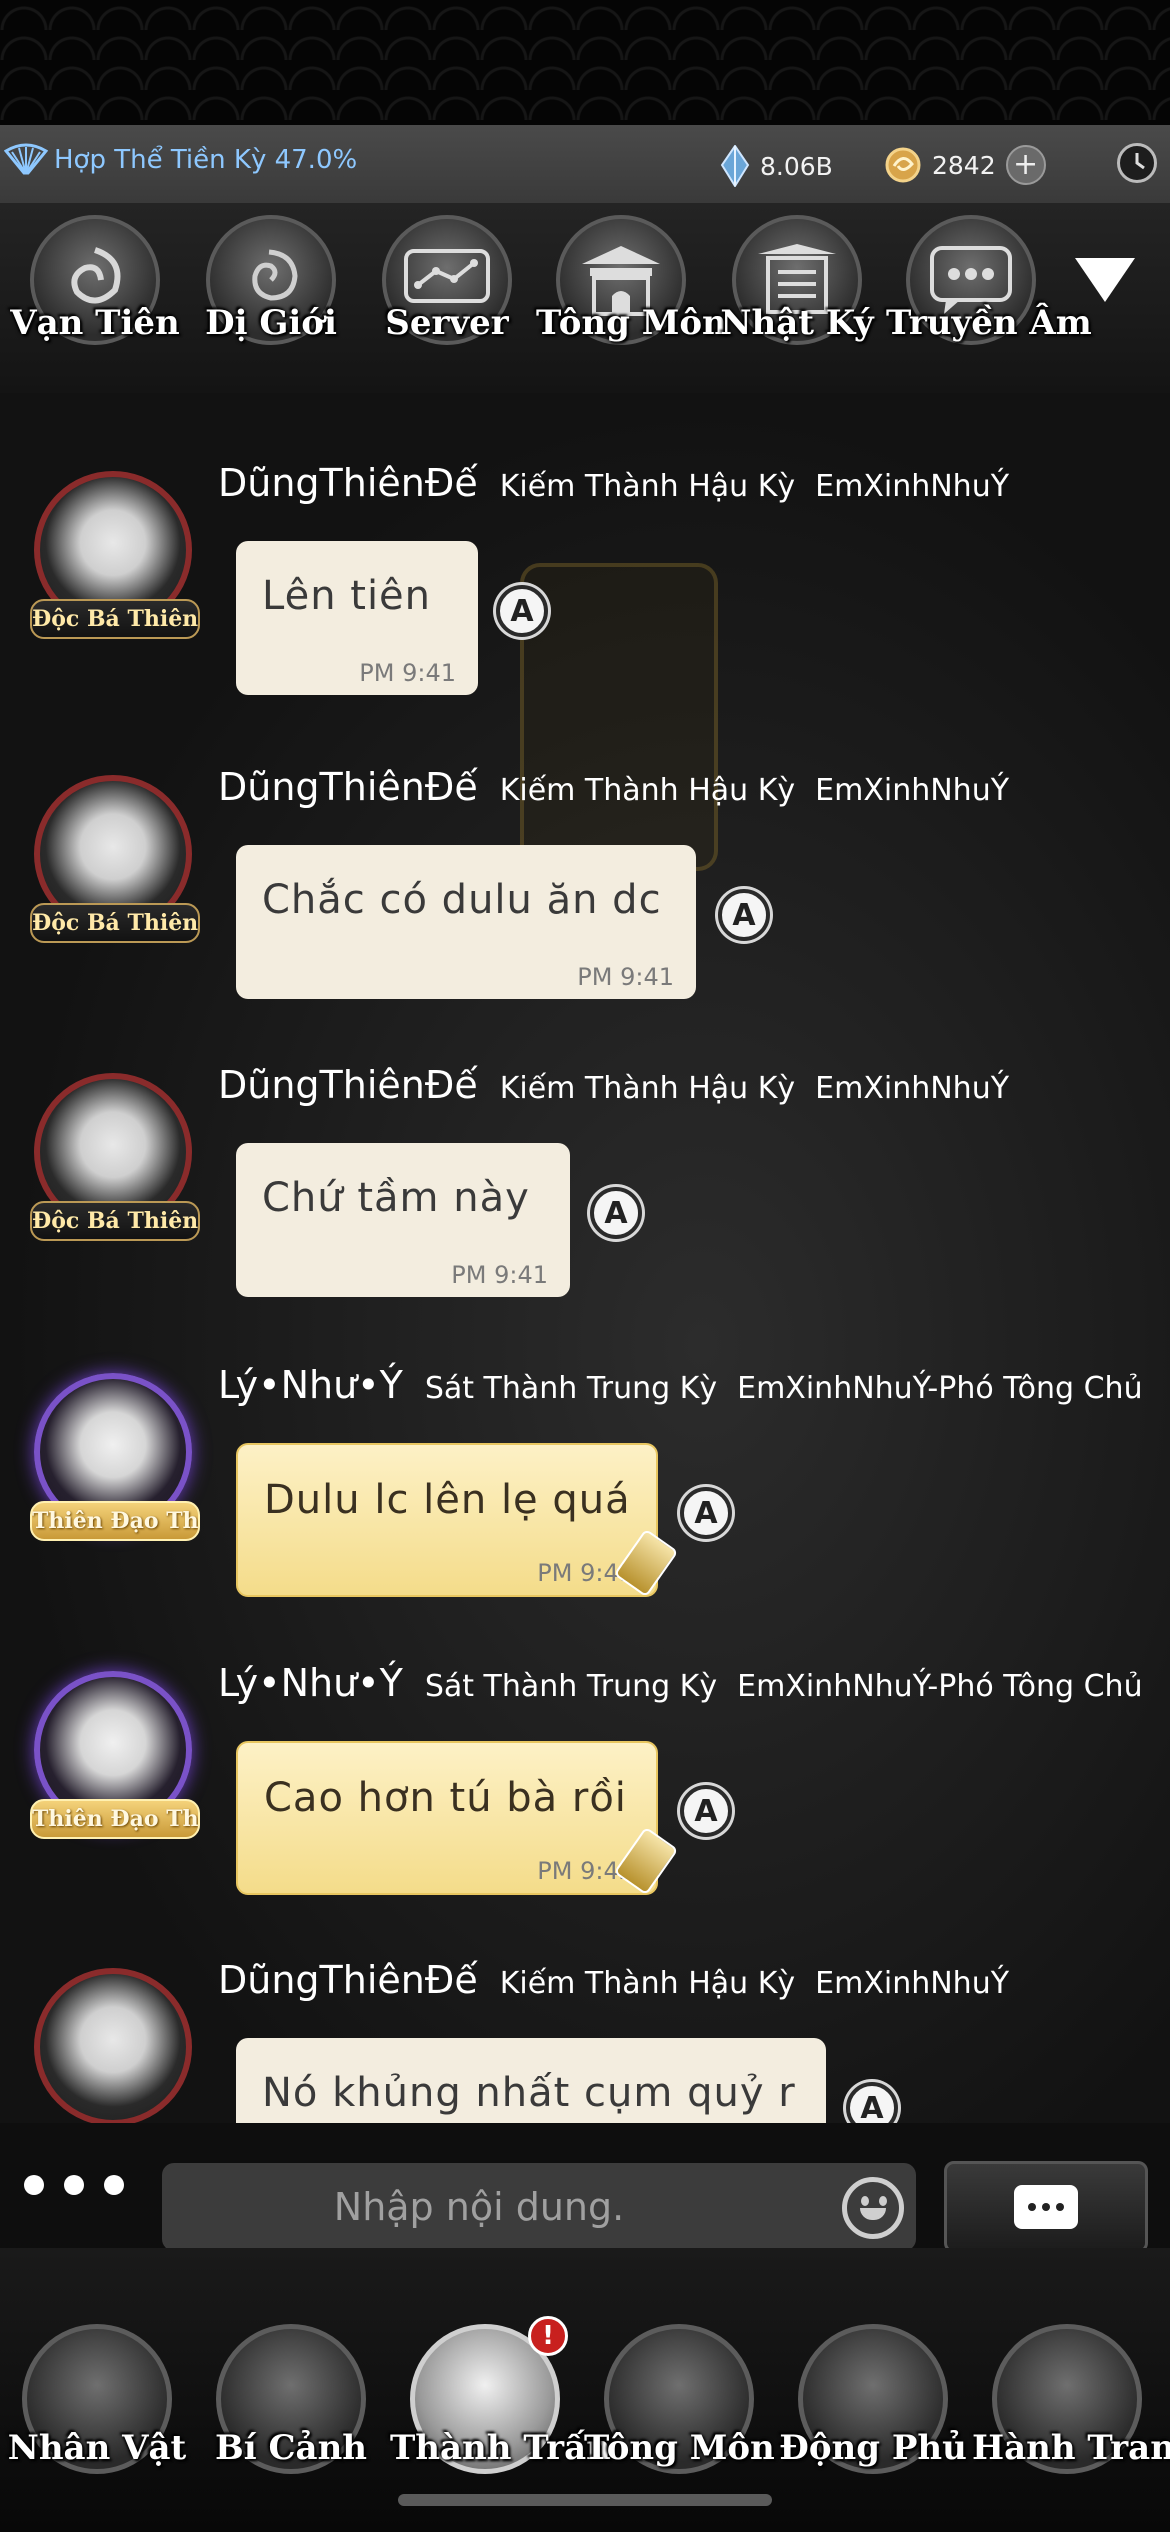  Describe the element at coordinates (271, 280) in the screenshot. I see `tab-di-gioi: Dị Giới` at that location.